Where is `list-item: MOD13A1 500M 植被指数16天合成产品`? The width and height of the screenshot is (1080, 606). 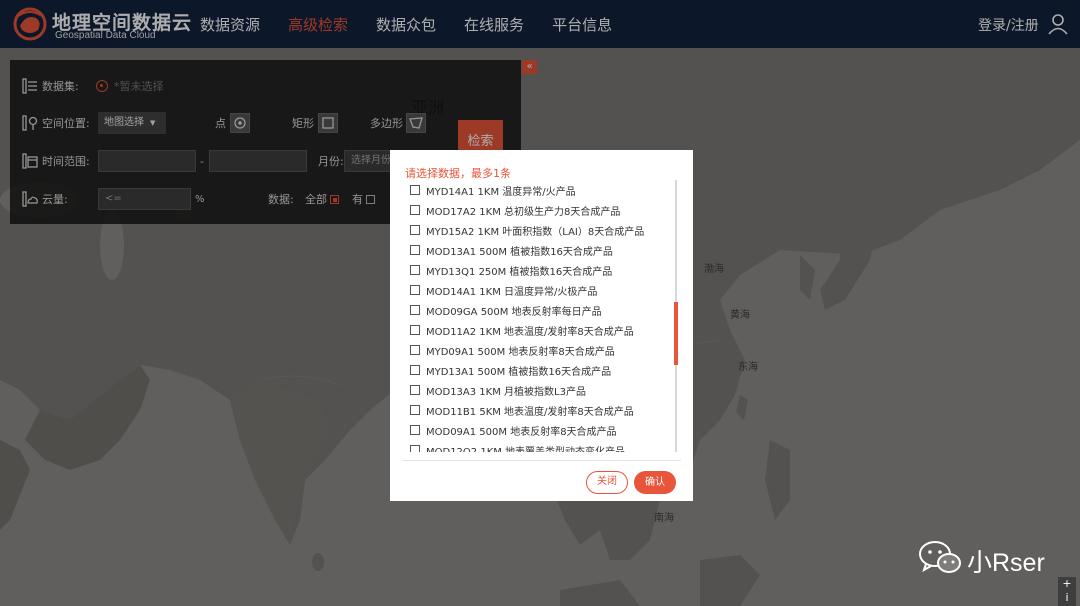
list-item: MOD13A1 500M 植被指数16天合成产品 is located at coordinates (539, 250).